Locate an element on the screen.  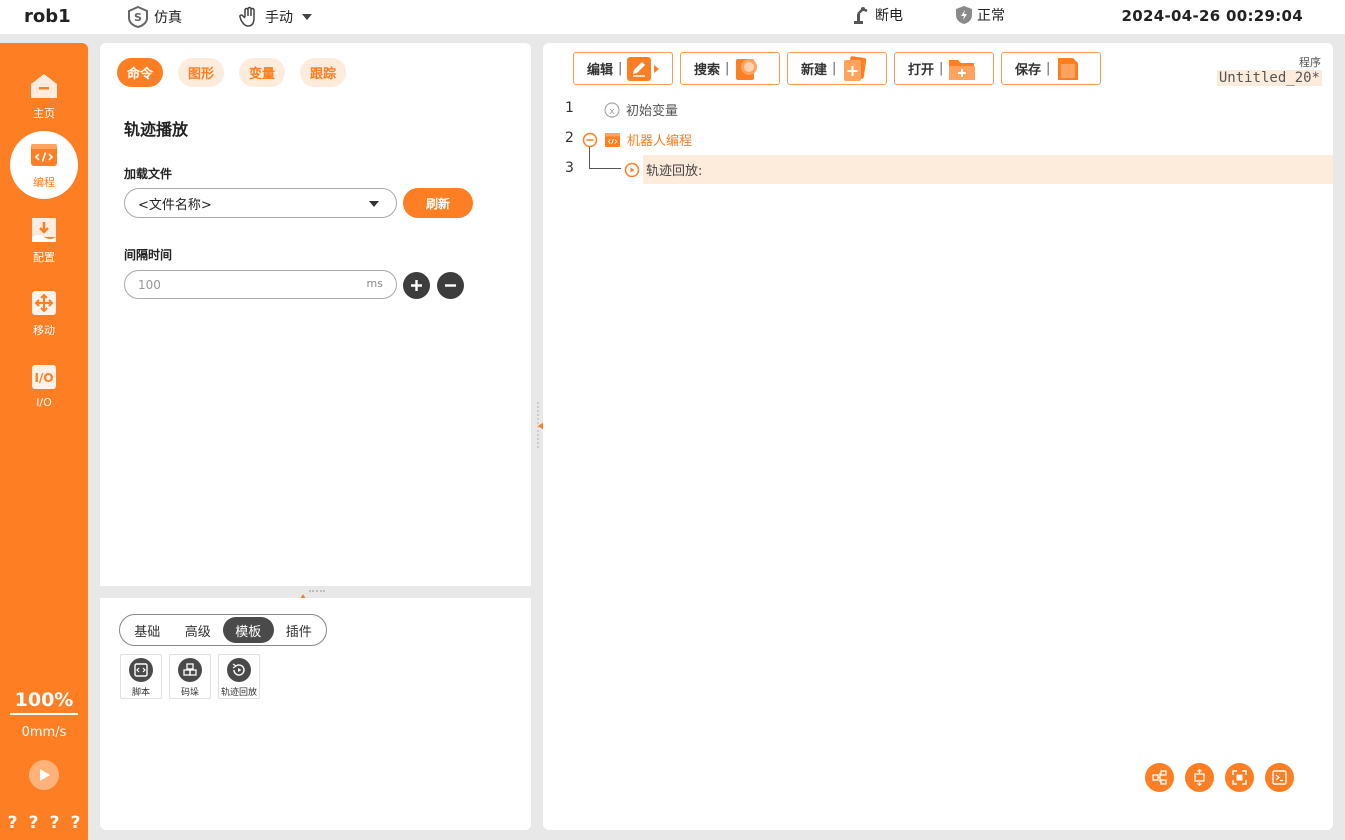
sim-mode-button: S 仿真 is located at coordinates (154, 17).